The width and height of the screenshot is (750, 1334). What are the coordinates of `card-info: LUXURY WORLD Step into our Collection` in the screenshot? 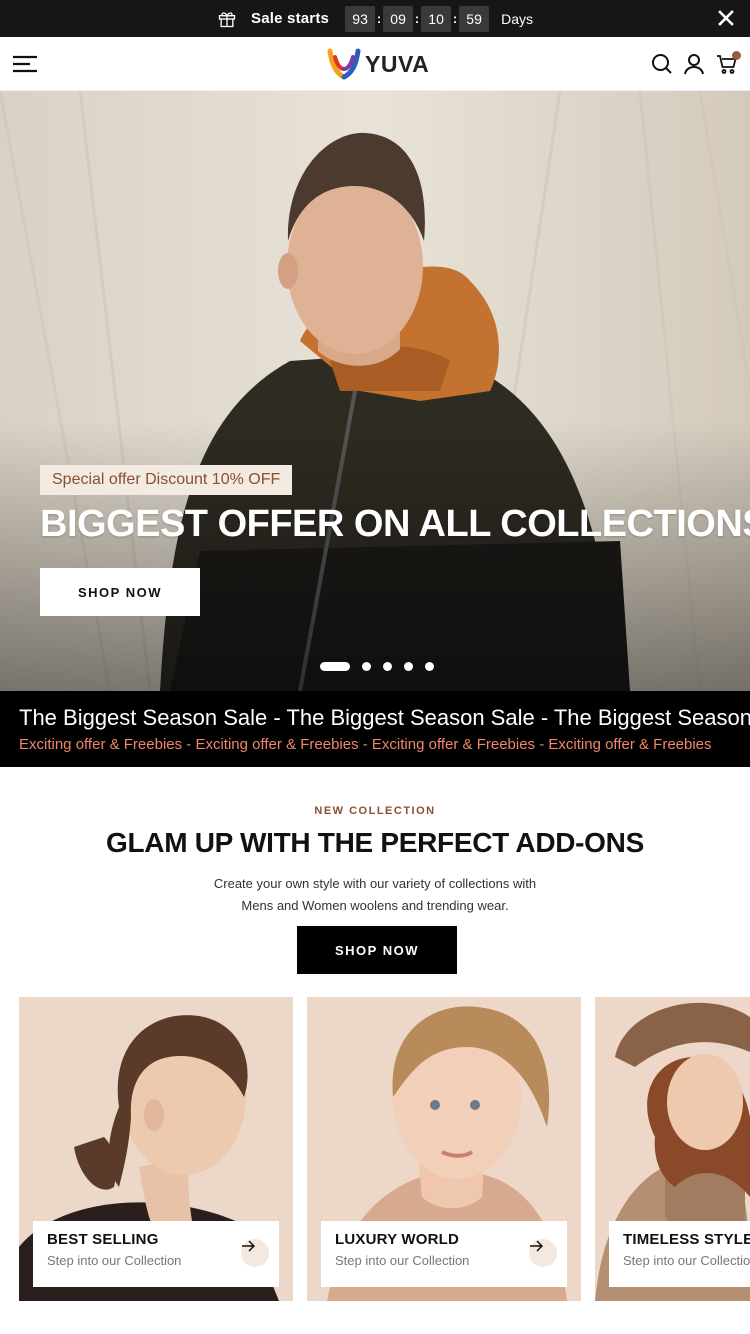 It's located at (444, 1254).